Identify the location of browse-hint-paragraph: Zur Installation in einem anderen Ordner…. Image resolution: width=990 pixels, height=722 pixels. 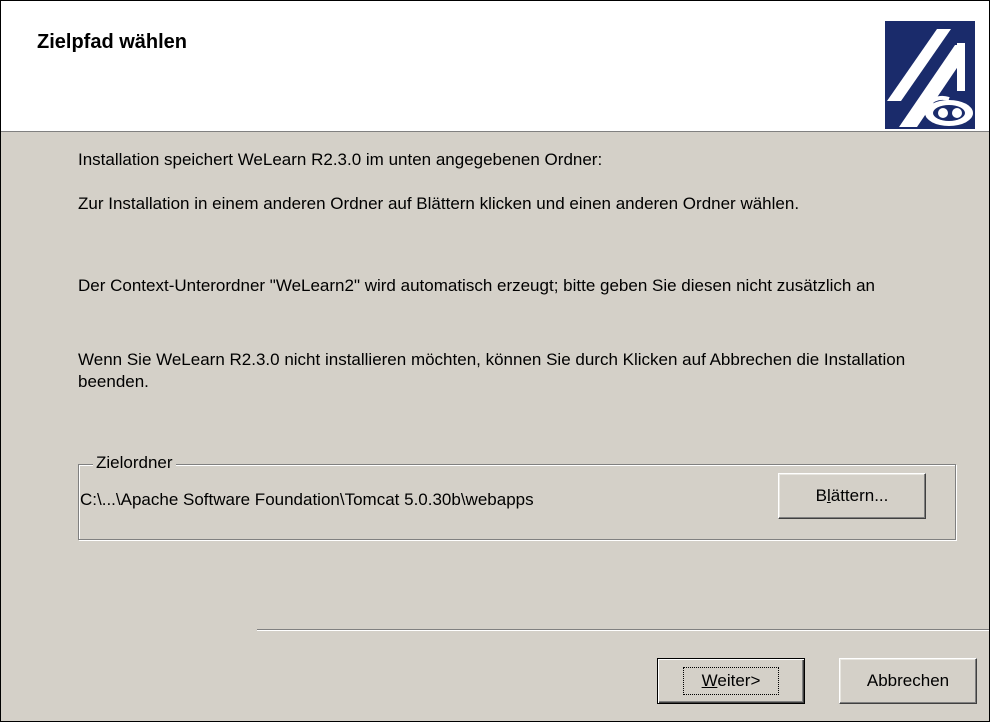
(439, 203).